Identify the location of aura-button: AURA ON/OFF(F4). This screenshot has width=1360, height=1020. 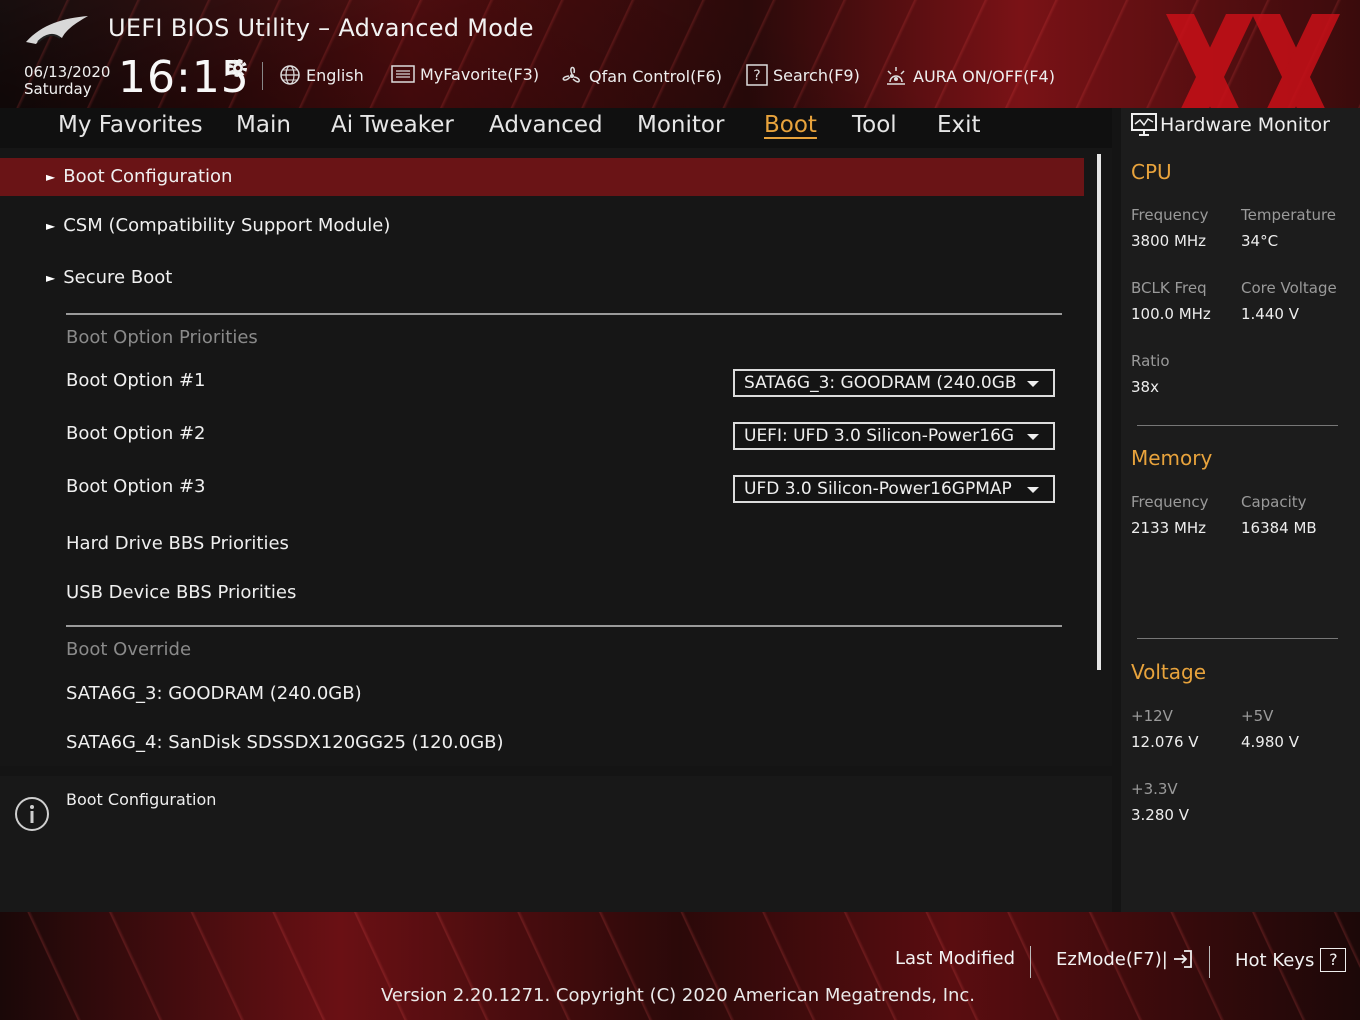
(969, 76).